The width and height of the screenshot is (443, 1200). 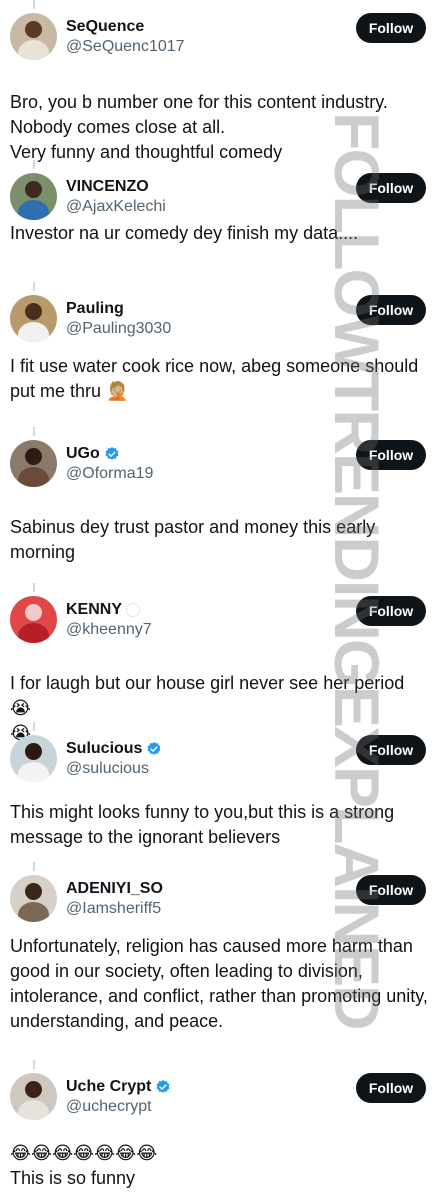 I want to click on name-row: VINCENZO, so click(x=107, y=186).